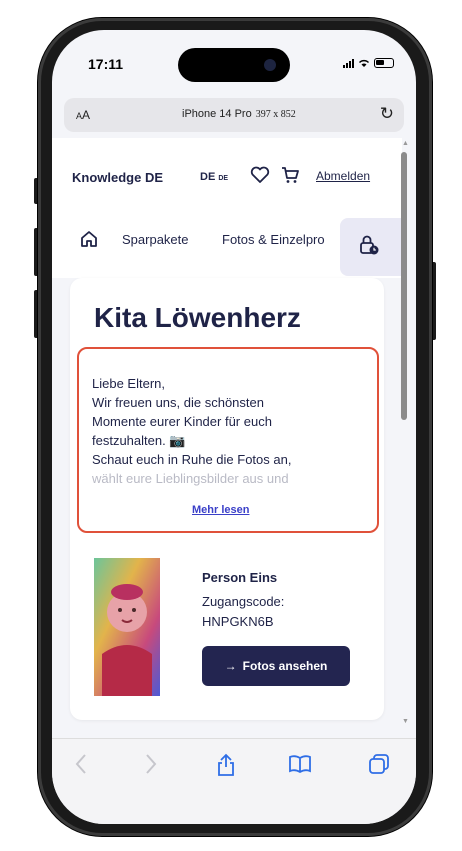 The height and width of the screenshot is (851, 462). Describe the element at coordinates (220, 510) in the screenshot. I see `read-more-link: Mehr lesen` at that location.